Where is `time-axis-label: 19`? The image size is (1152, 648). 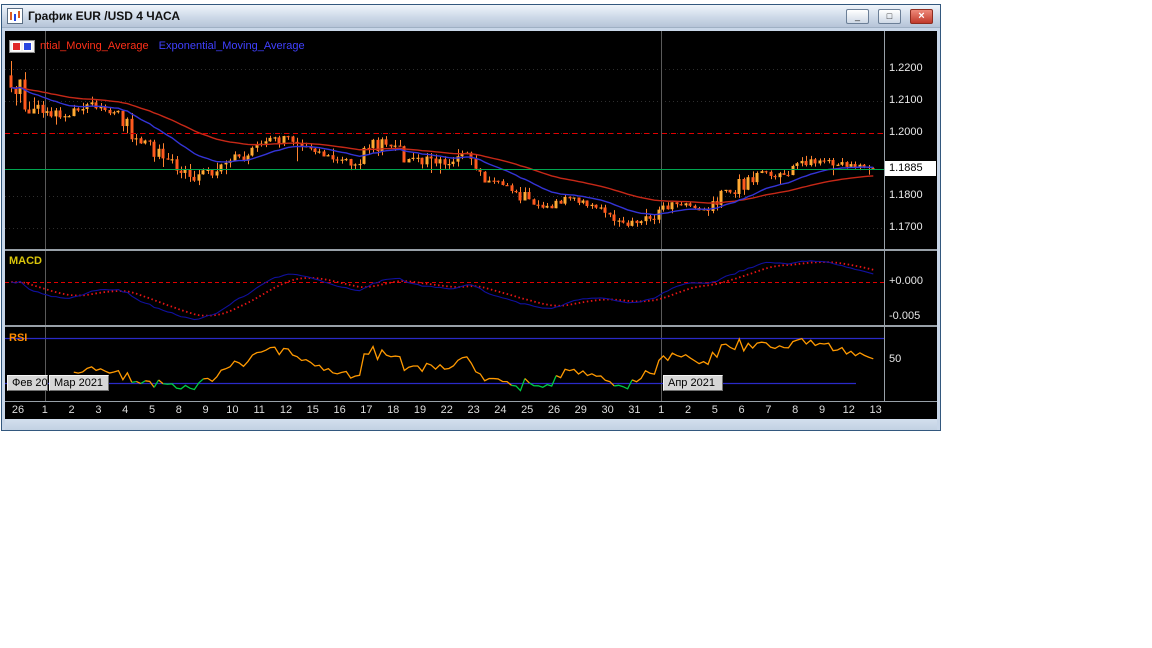
time-axis-label: 19 is located at coordinates (420, 410).